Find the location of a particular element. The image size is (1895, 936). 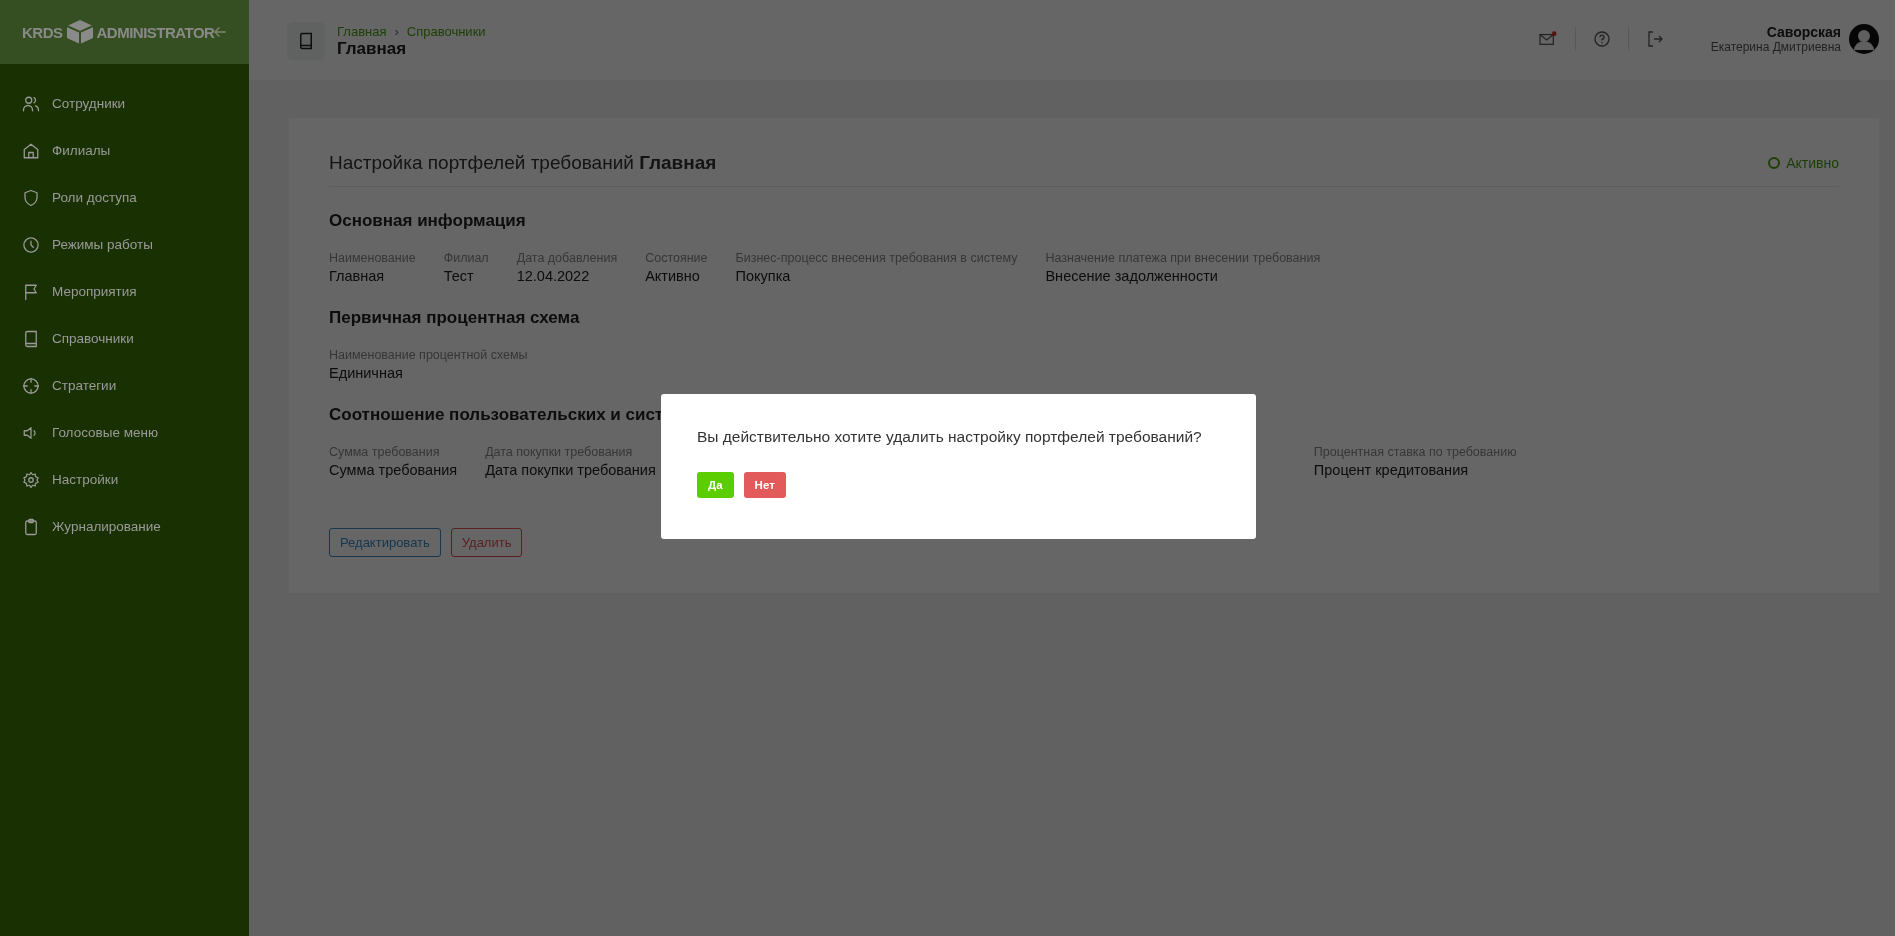

arrow-left-icon is located at coordinates (220, 32).